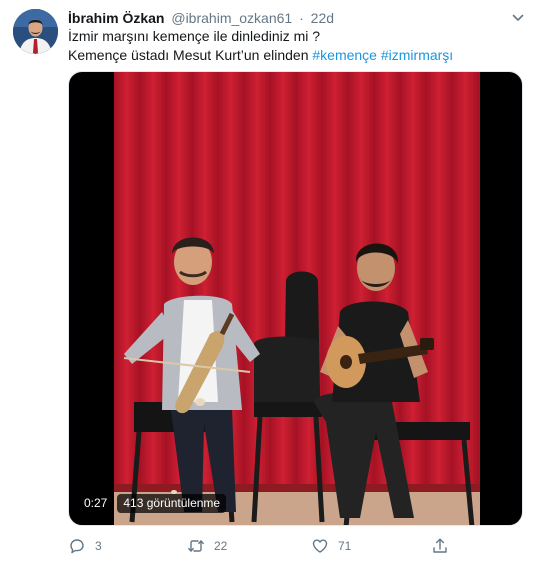 Image resolution: width=538 pixels, height=562 pixels. What do you see at coordinates (417, 55) in the screenshot?
I see `hashtag-link: #izmirmarşı` at bounding box center [417, 55].